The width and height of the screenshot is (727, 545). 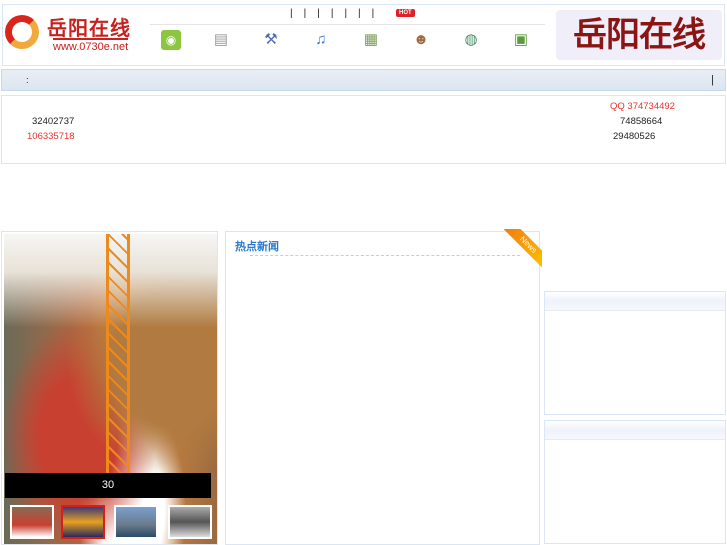 I want to click on document-icon: ▤, so click(x=221, y=40).